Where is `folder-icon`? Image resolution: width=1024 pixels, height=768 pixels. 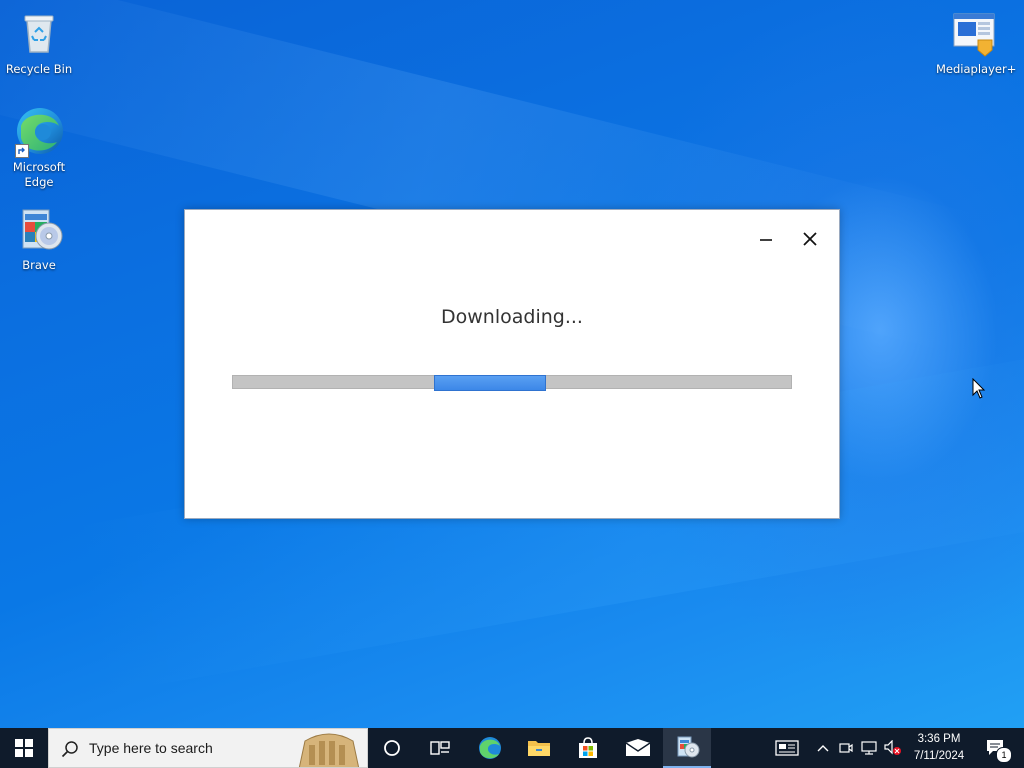 folder-icon is located at coordinates (539, 748).